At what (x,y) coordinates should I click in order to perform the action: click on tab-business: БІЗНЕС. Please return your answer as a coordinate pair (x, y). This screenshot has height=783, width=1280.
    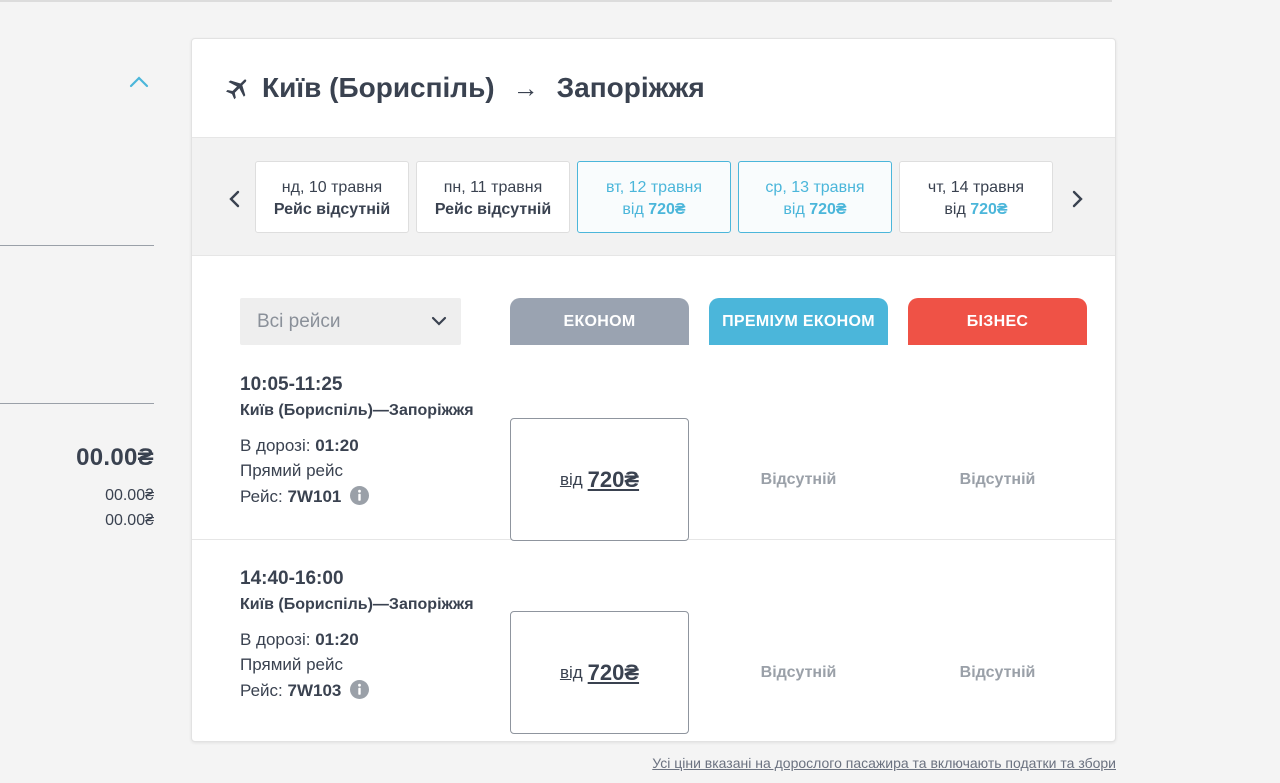
    Looking at the image, I should click on (997, 321).